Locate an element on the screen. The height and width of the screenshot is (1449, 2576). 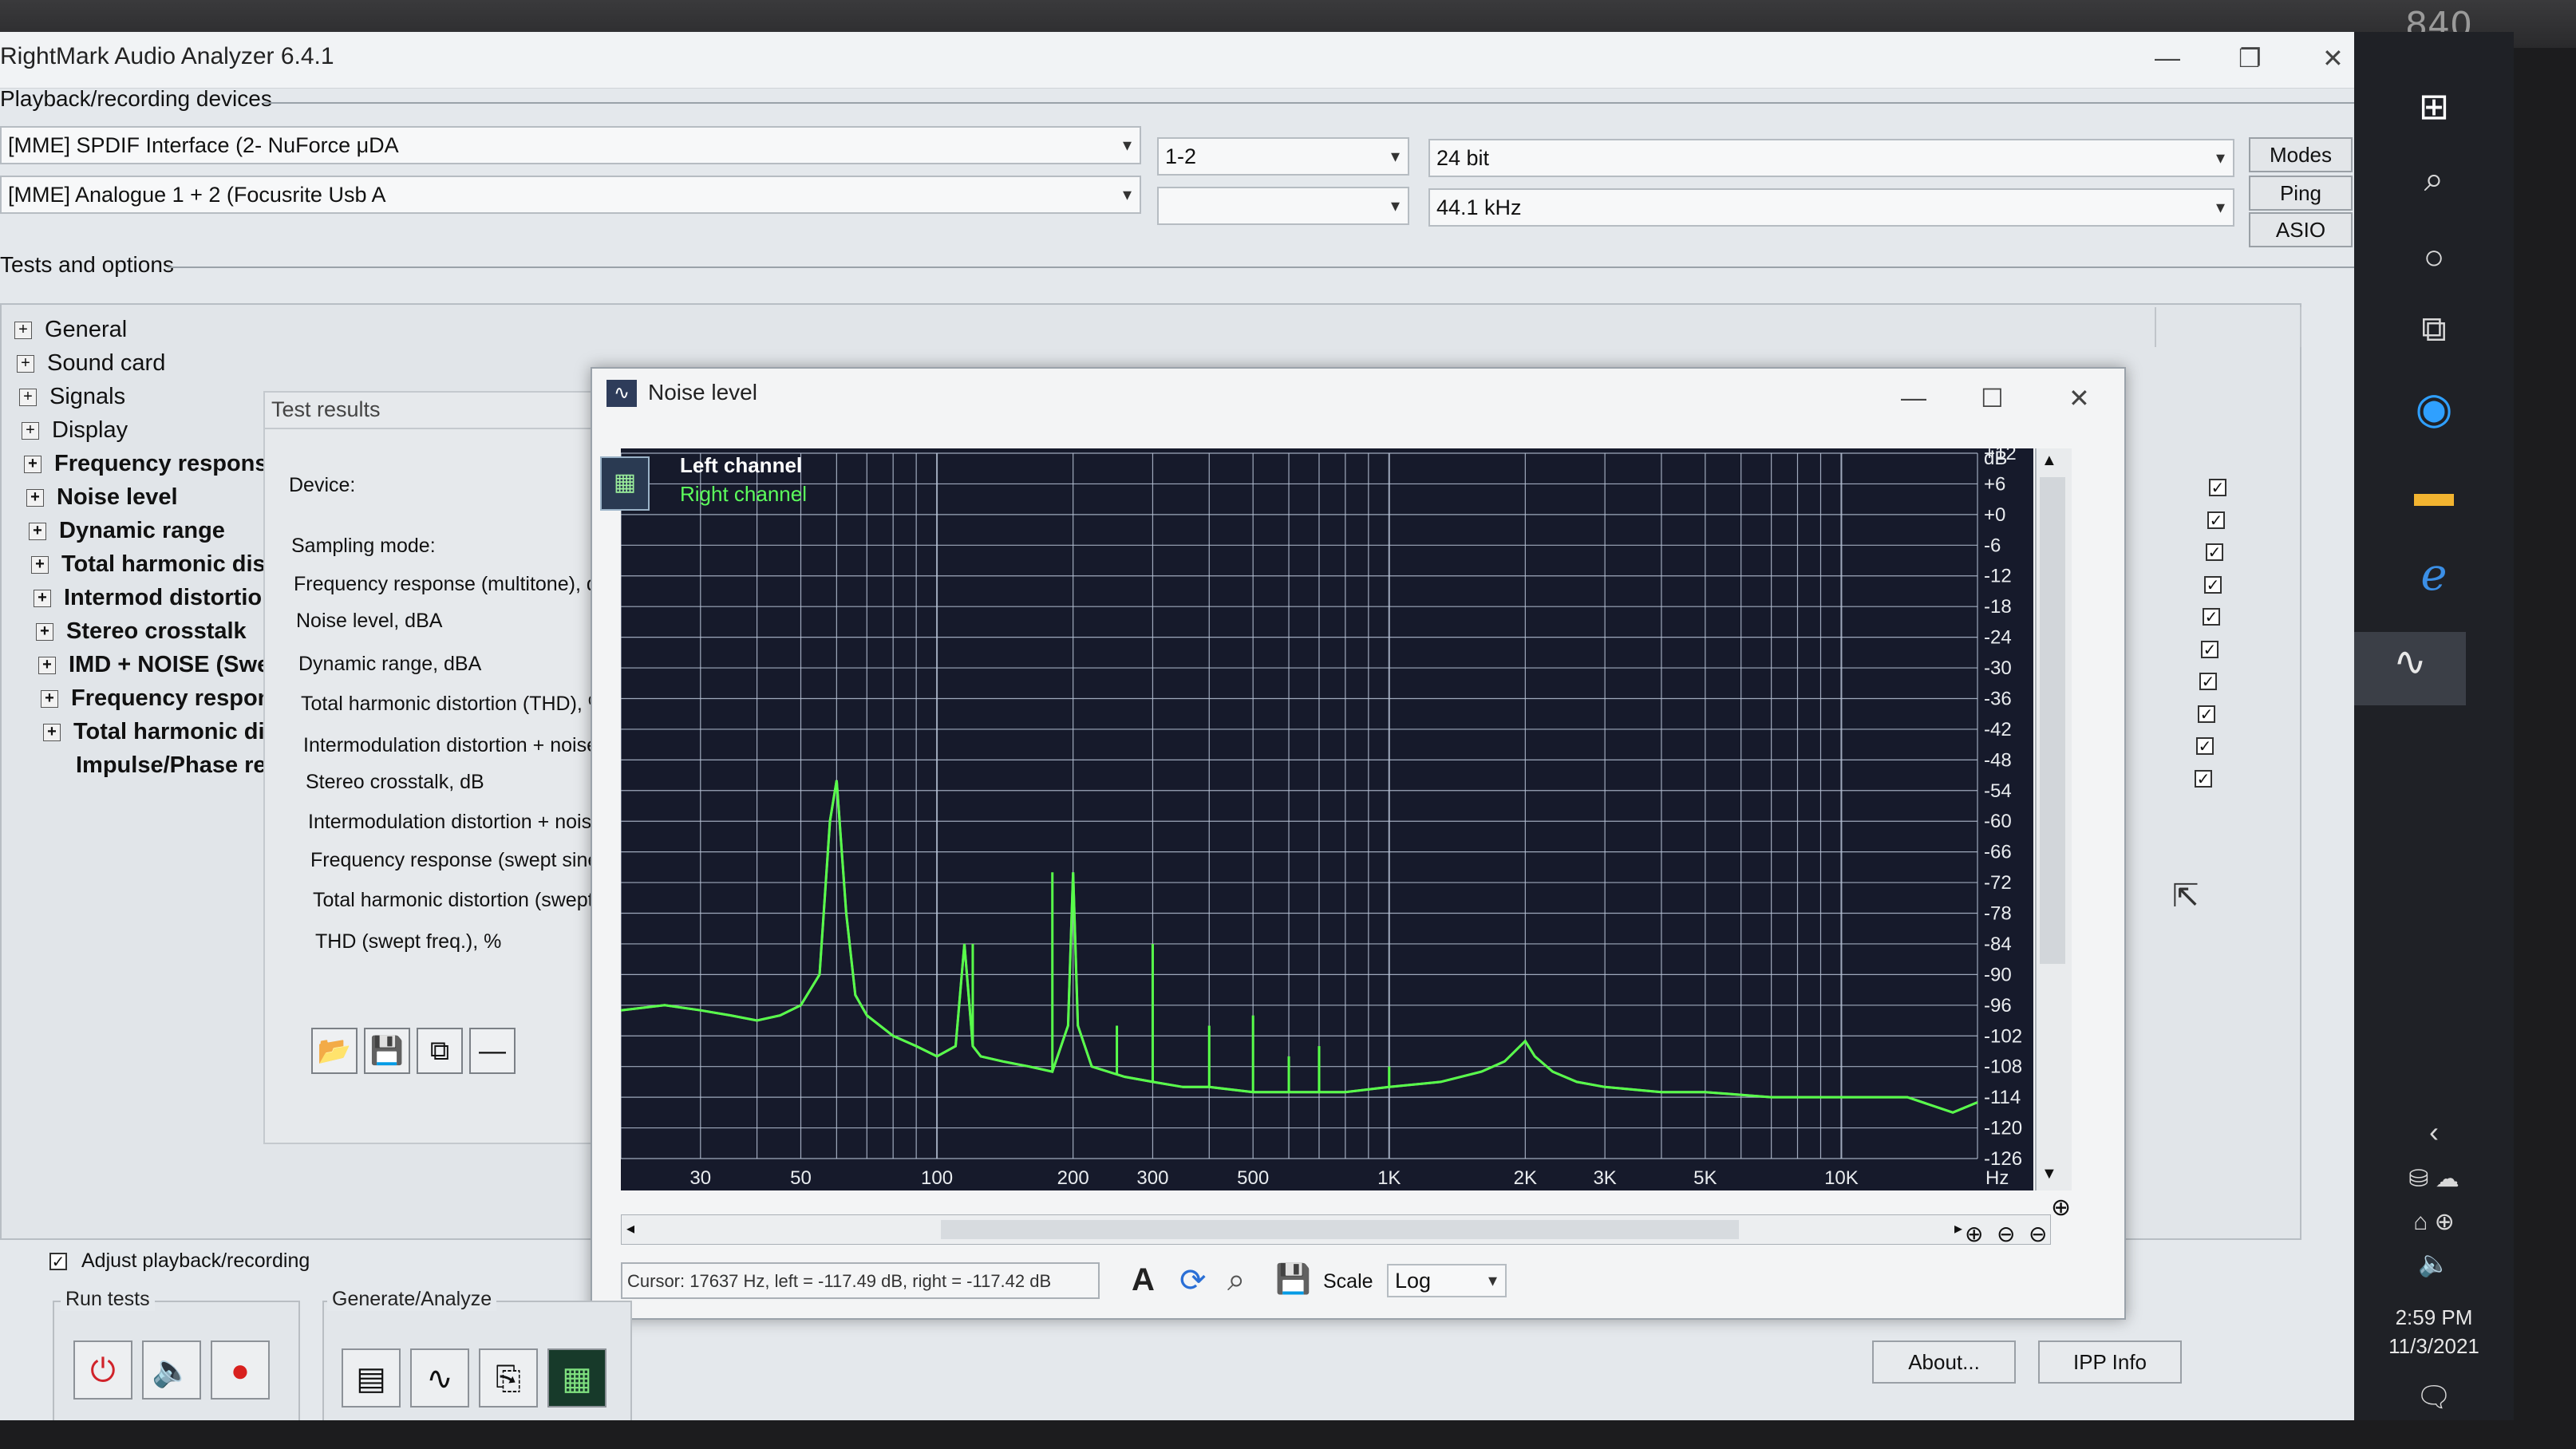
channels-select: 1-2 ▾ is located at coordinates (1283, 156).